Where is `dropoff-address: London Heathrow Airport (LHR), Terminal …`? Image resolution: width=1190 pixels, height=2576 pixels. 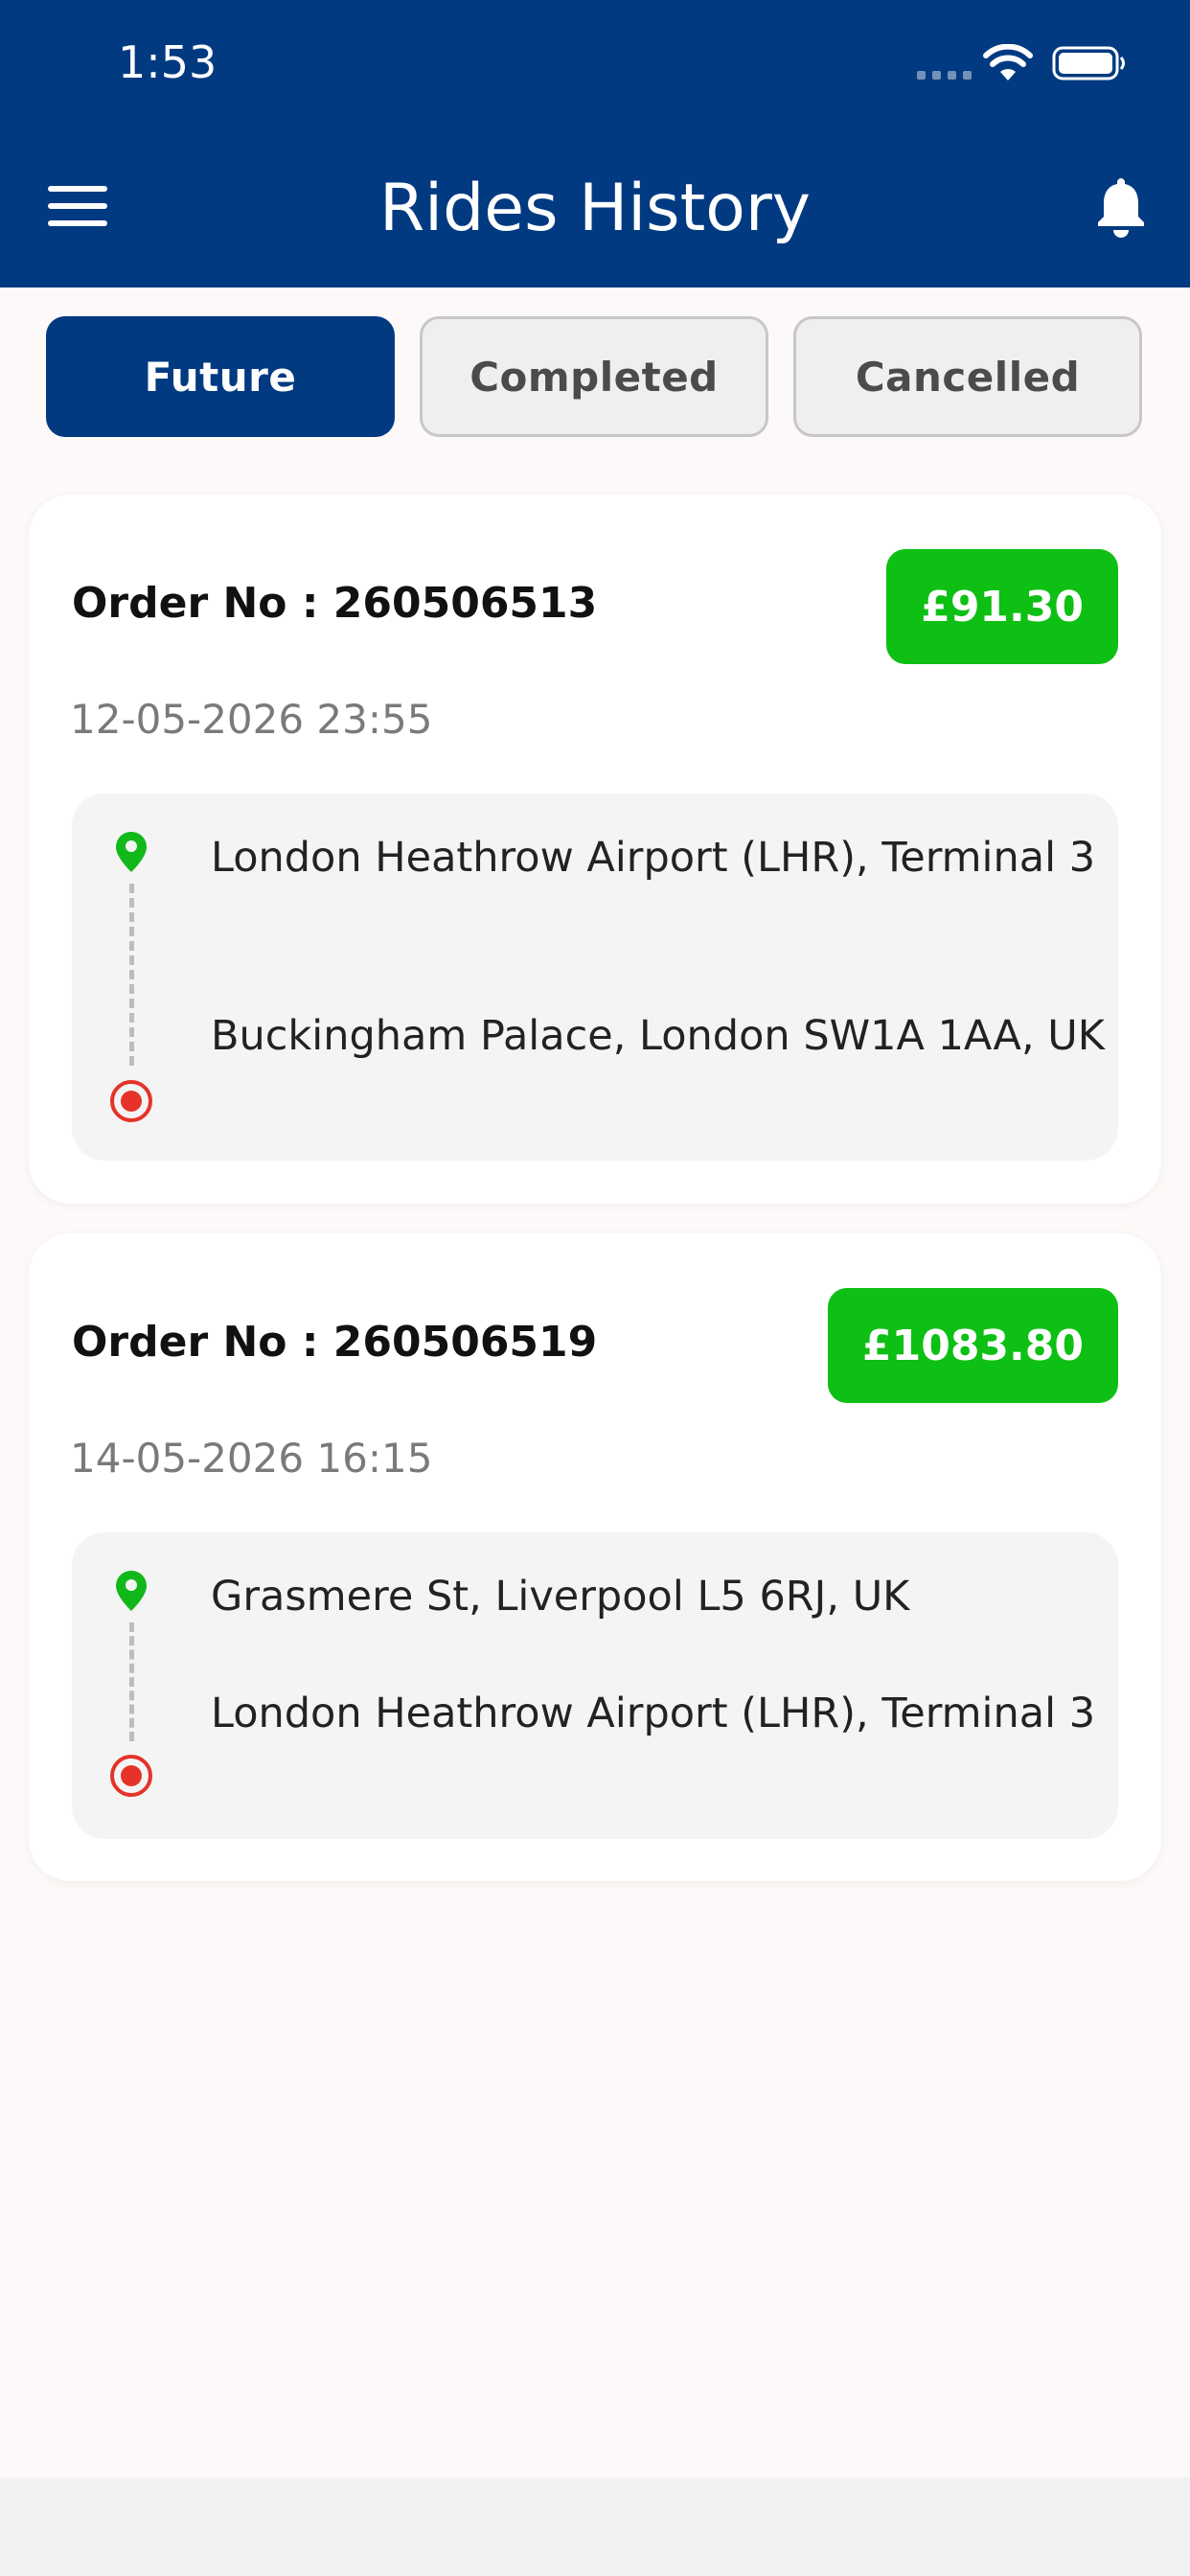
dropoff-address: London Heathrow Airport (LHR), Terminal … is located at coordinates (653, 1713).